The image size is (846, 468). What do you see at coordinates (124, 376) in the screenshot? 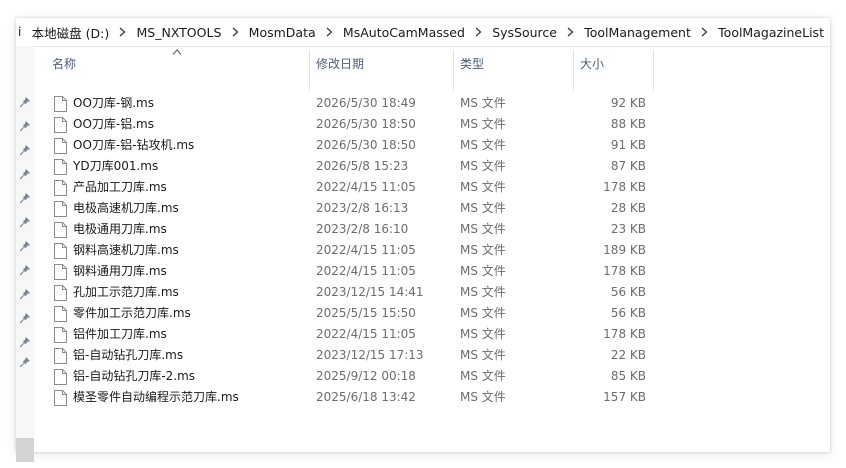
I see `file-name-cell: 铝-自动钻孔刀库-2.ms` at bounding box center [124, 376].